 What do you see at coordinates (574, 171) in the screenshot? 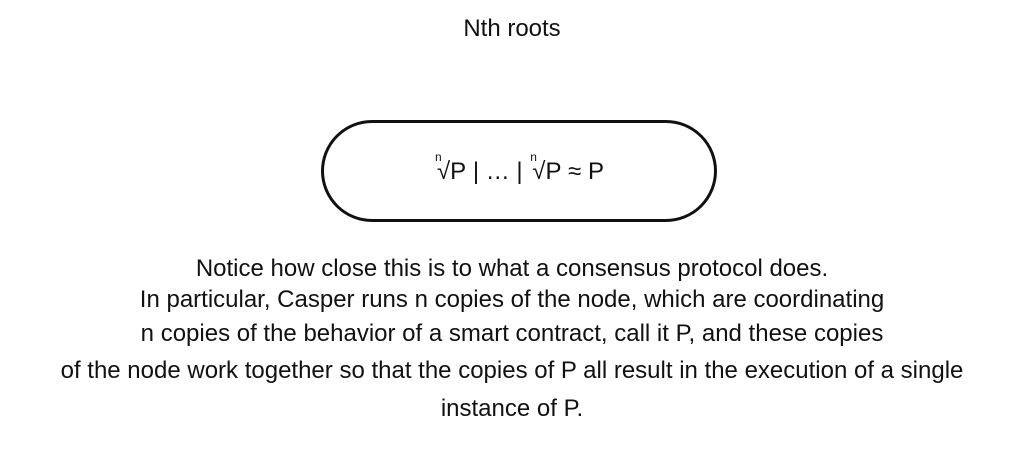
I see `approx-symbol: ≈` at bounding box center [574, 171].